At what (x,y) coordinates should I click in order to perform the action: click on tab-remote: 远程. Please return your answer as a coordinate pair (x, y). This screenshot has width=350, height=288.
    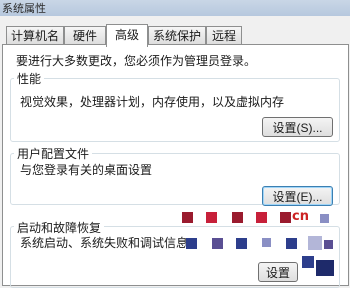
    Looking at the image, I should click on (224, 35).